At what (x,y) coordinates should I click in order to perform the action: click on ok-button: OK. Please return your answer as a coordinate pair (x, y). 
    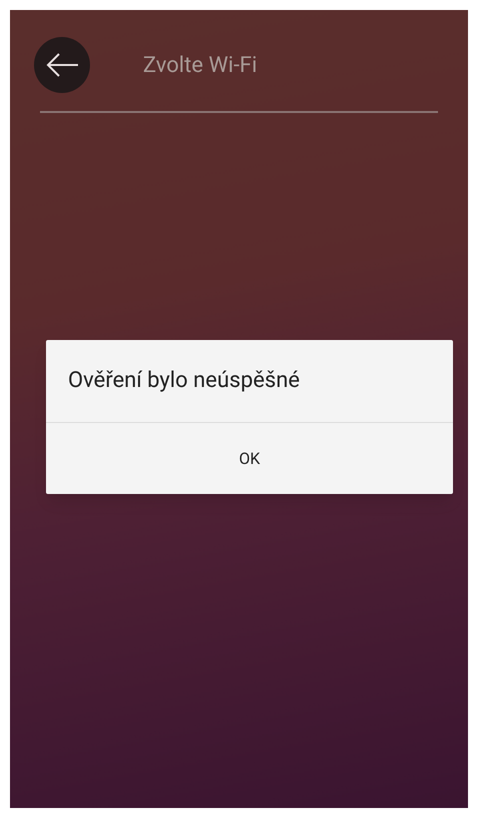
    Looking at the image, I should click on (249, 458).